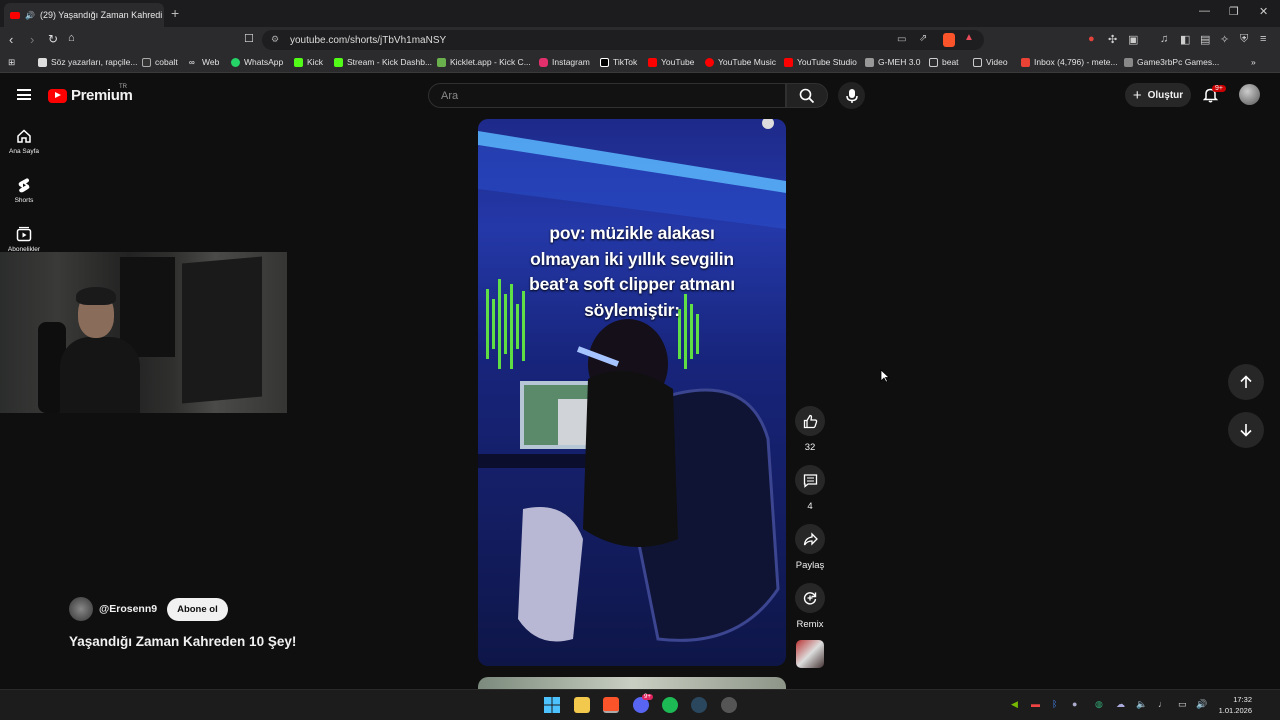 The width and height of the screenshot is (1280, 720). What do you see at coordinates (1182, 704) in the screenshot?
I see `monitor-tray-icon: ▭` at bounding box center [1182, 704].